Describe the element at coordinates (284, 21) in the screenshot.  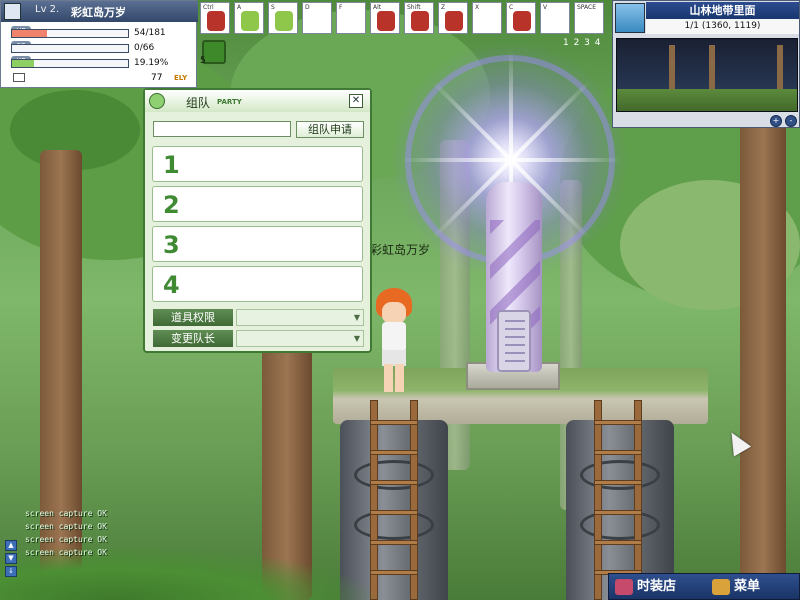
I see `skill-arm-icon` at that location.